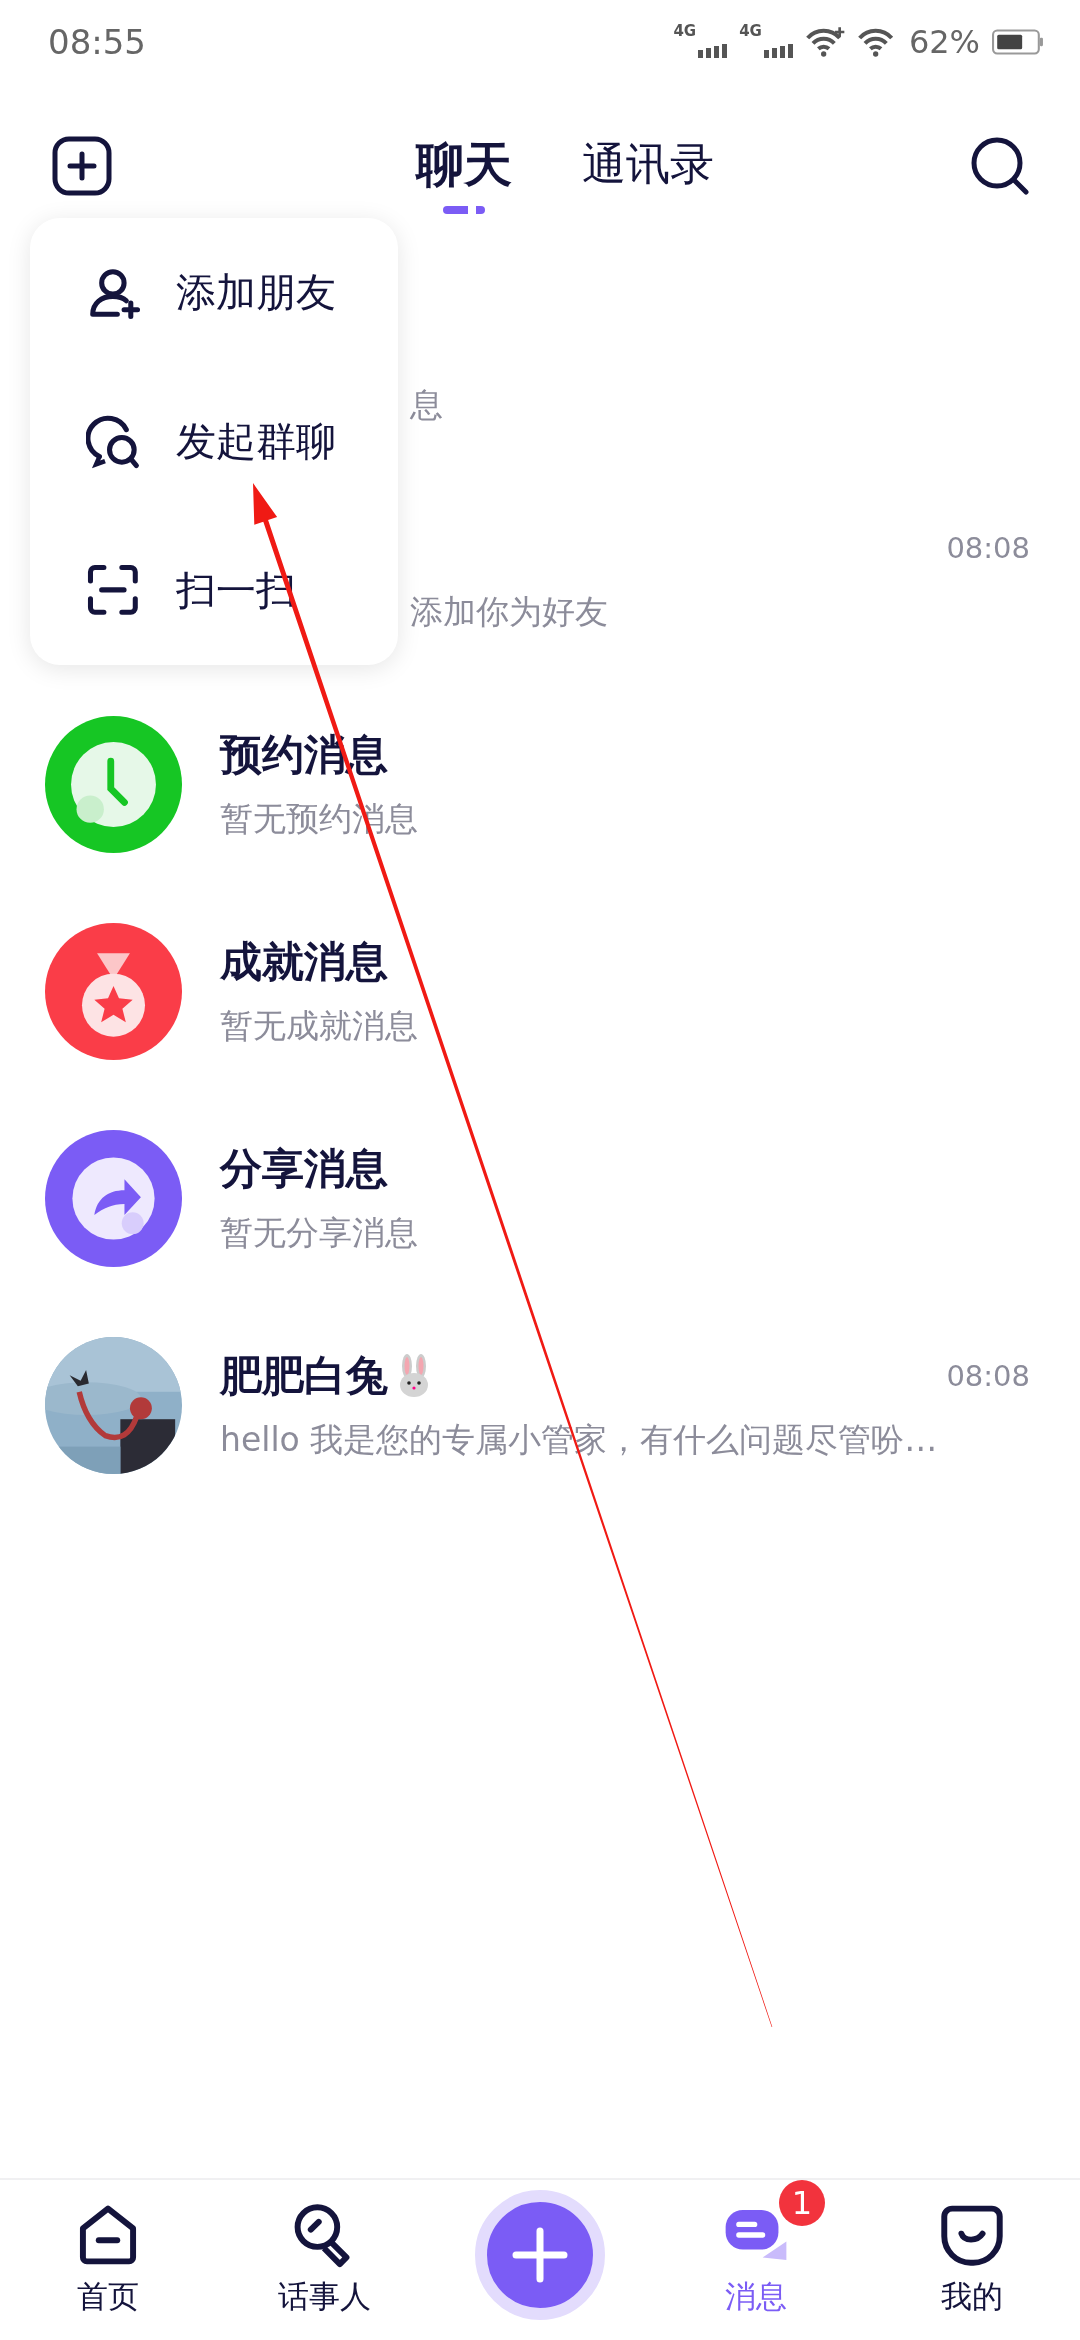  What do you see at coordinates (114, 441) in the screenshot?
I see `chat-bubbles-icon` at bounding box center [114, 441].